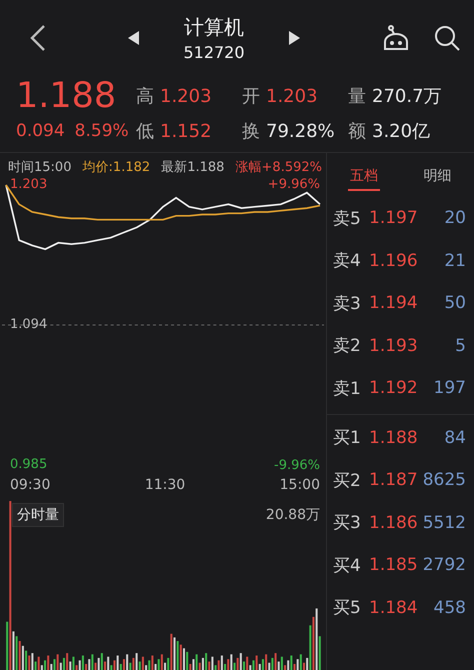 This screenshot has height=670, width=474. I want to click on stat-value: 1.152, so click(186, 131).